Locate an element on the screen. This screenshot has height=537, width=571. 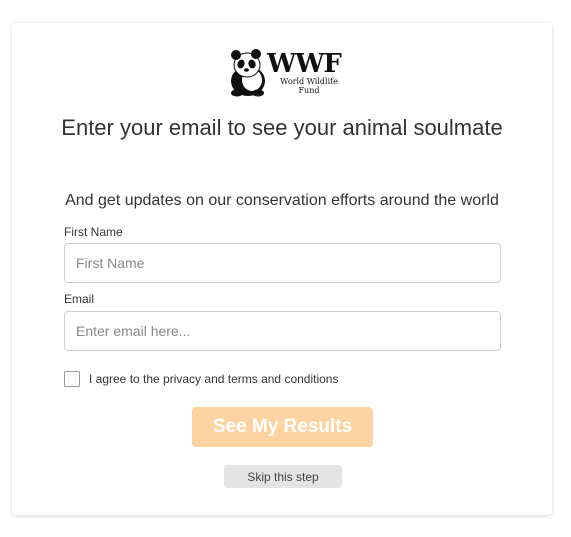
panda-icon is located at coordinates (248, 73).